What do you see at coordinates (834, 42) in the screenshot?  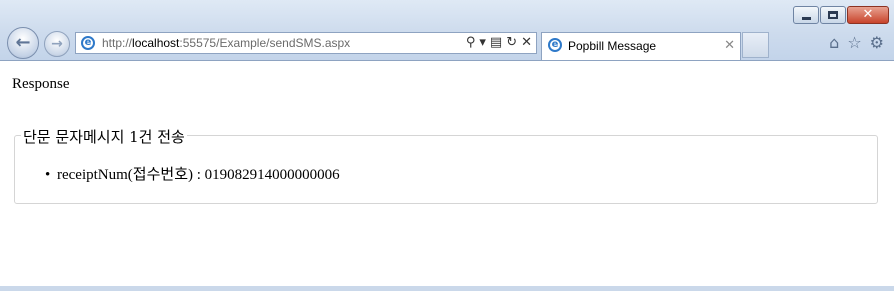 I see `home-icon: ⌂` at bounding box center [834, 42].